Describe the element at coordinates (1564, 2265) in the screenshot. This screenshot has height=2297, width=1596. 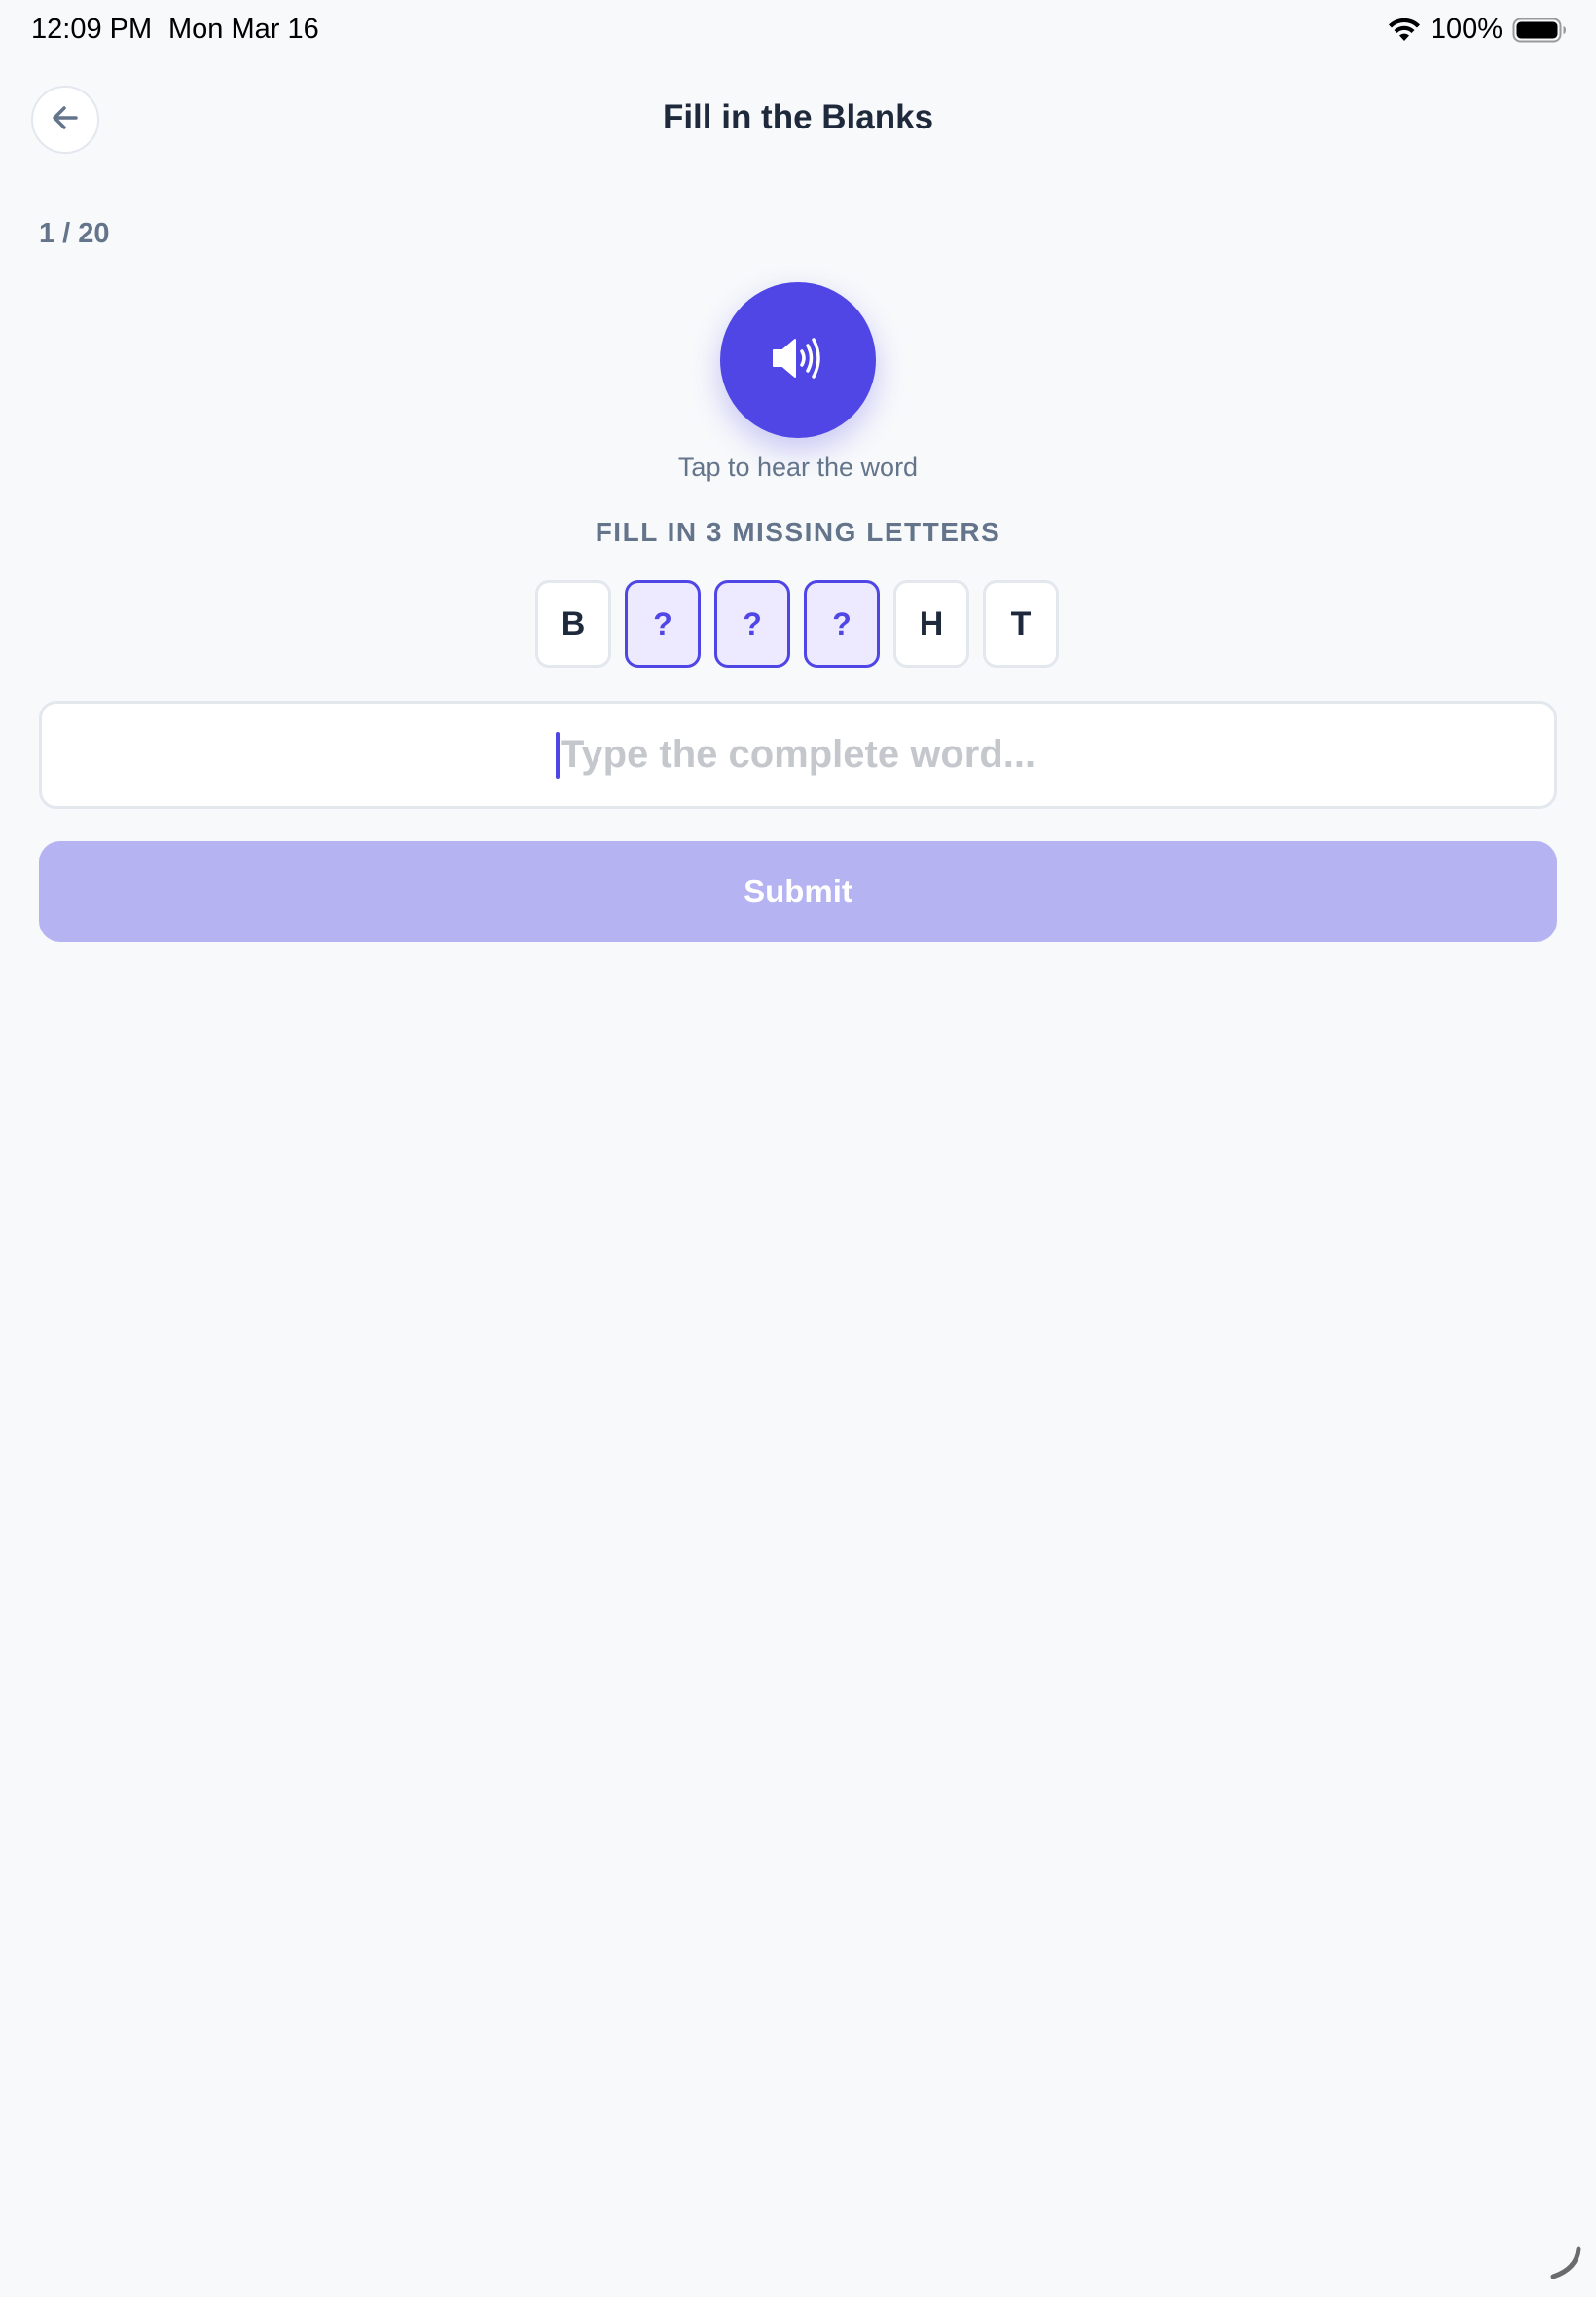
I see `resize-grip-icon` at that location.